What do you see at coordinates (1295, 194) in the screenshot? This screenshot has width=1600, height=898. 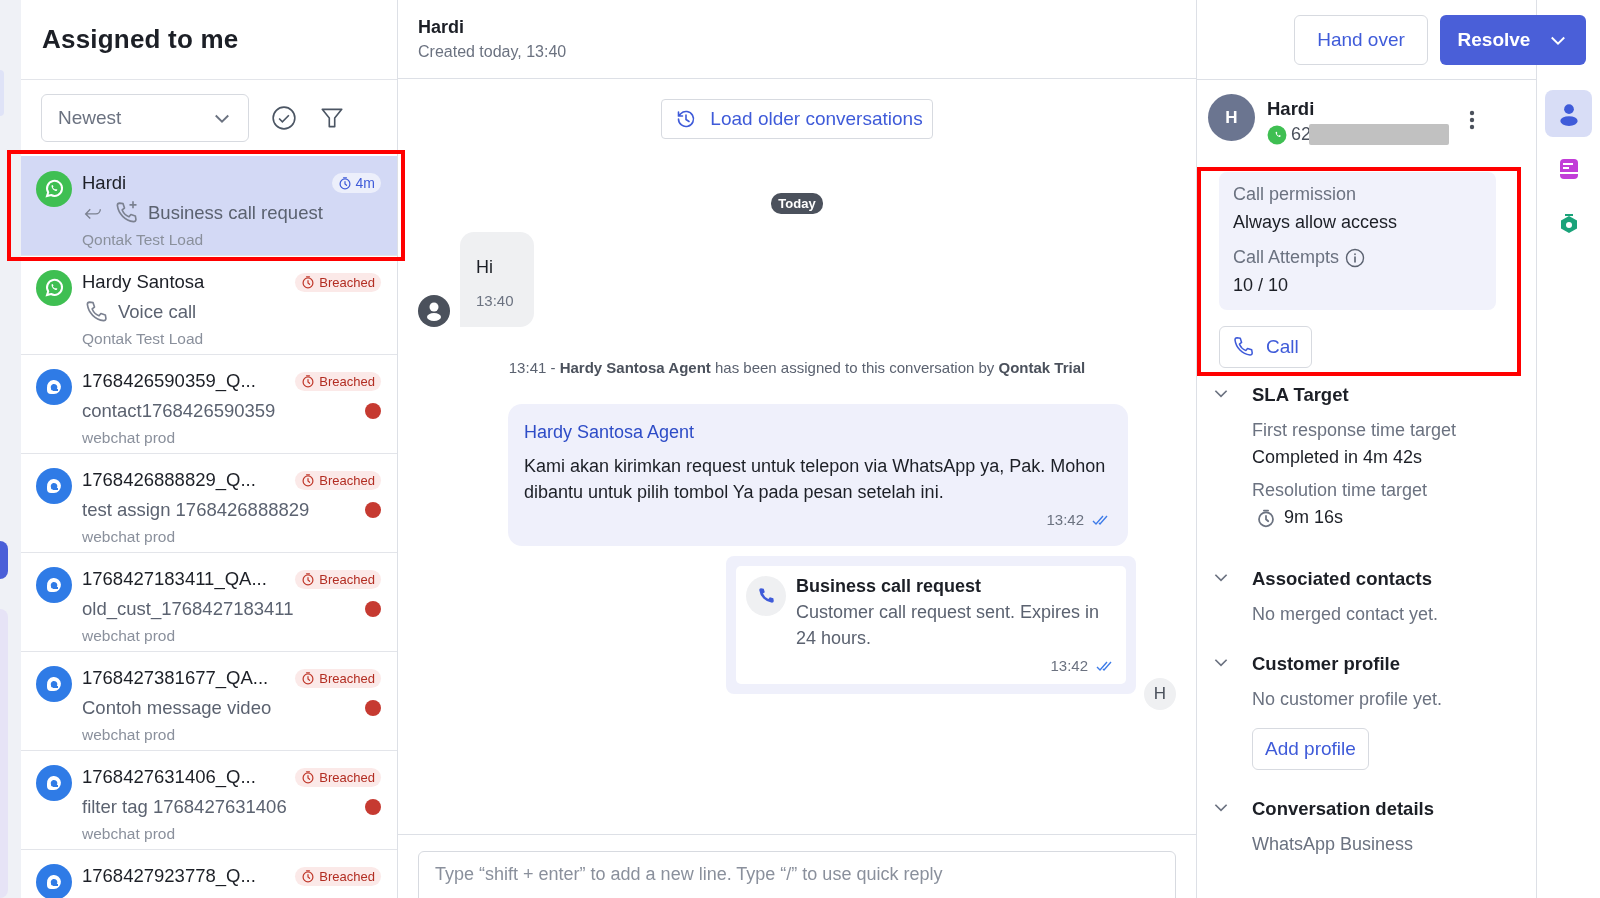 I see `field-label: Call permission` at bounding box center [1295, 194].